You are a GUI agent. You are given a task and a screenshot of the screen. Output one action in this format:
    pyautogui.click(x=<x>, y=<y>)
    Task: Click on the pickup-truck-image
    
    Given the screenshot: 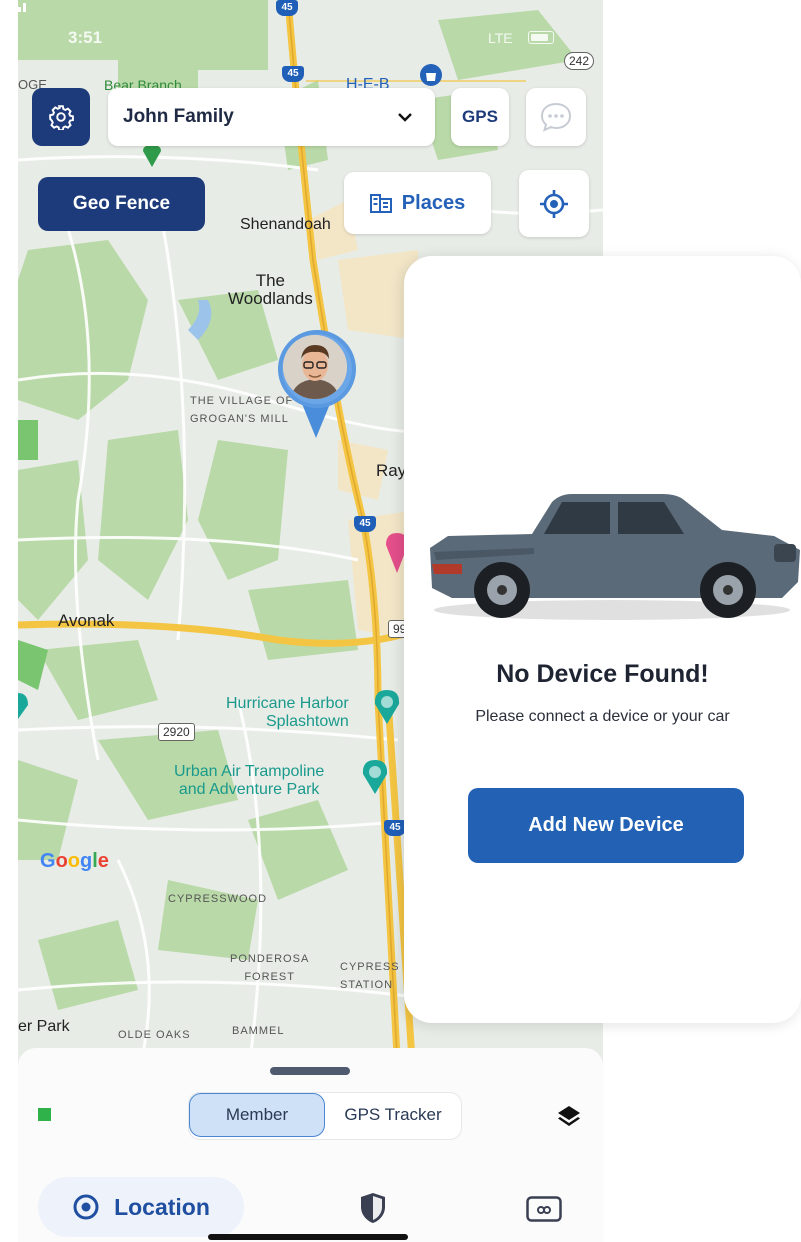 What is the action you would take?
    pyautogui.click(x=615, y=557)
    